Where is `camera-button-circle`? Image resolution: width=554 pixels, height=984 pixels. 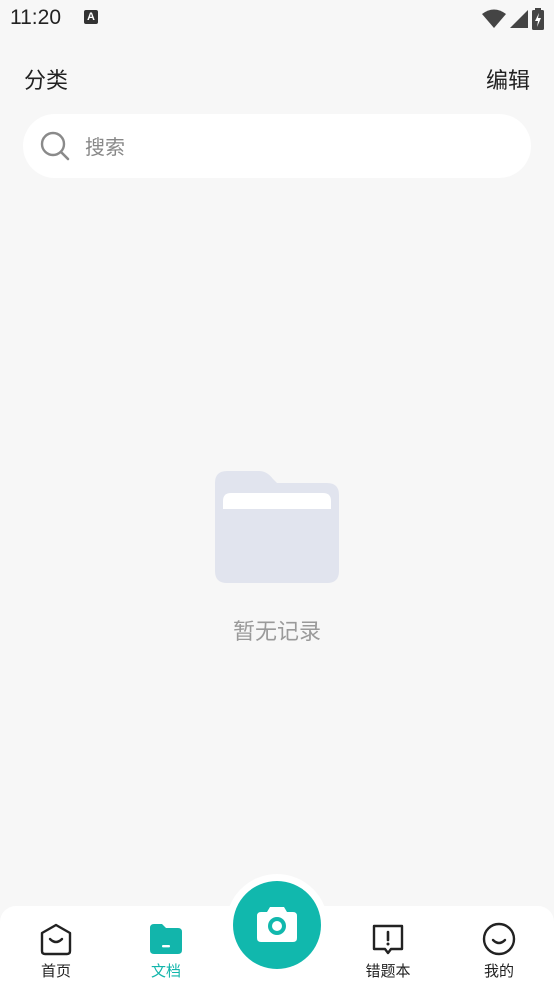 camera-button-circle is located at coordinates (277, 925).